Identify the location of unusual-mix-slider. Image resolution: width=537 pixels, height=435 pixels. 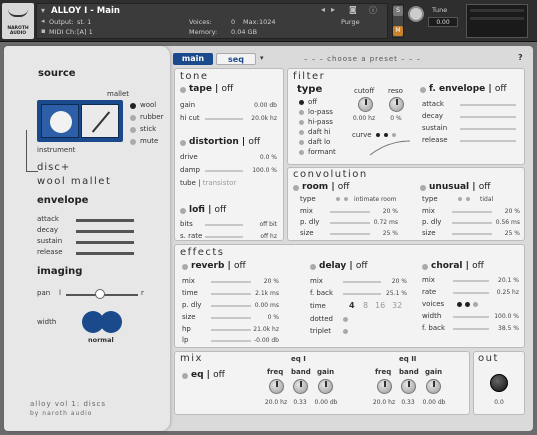
(472, 212).